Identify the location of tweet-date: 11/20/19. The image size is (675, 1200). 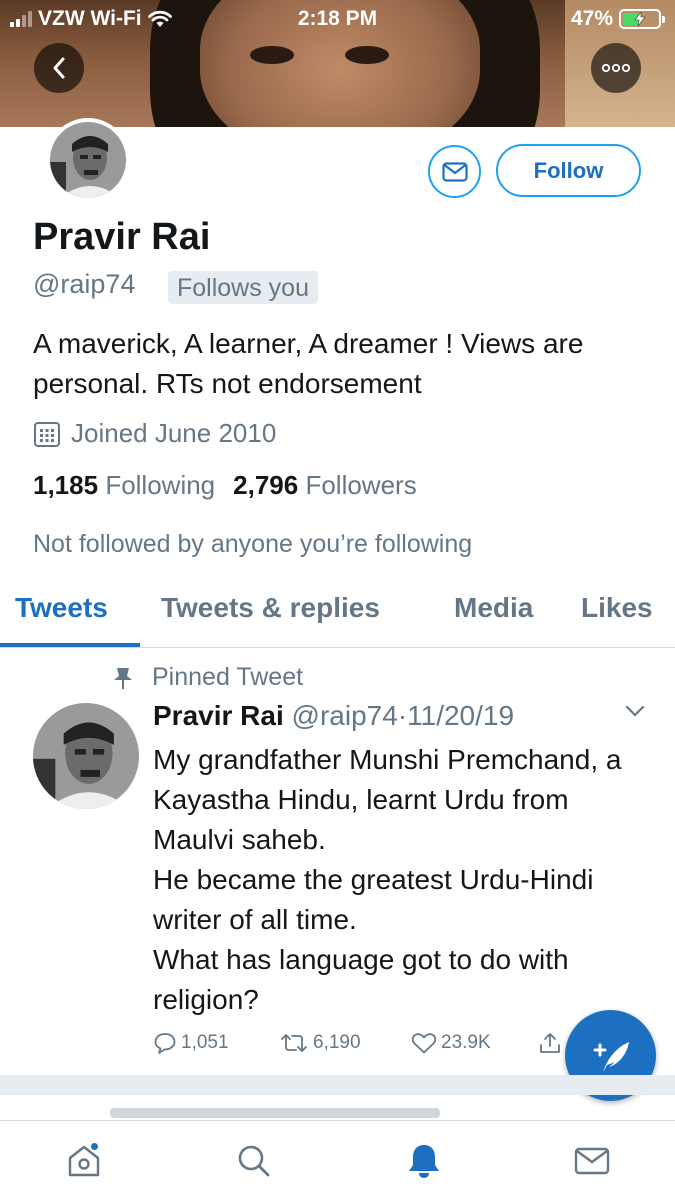
(461, 715).